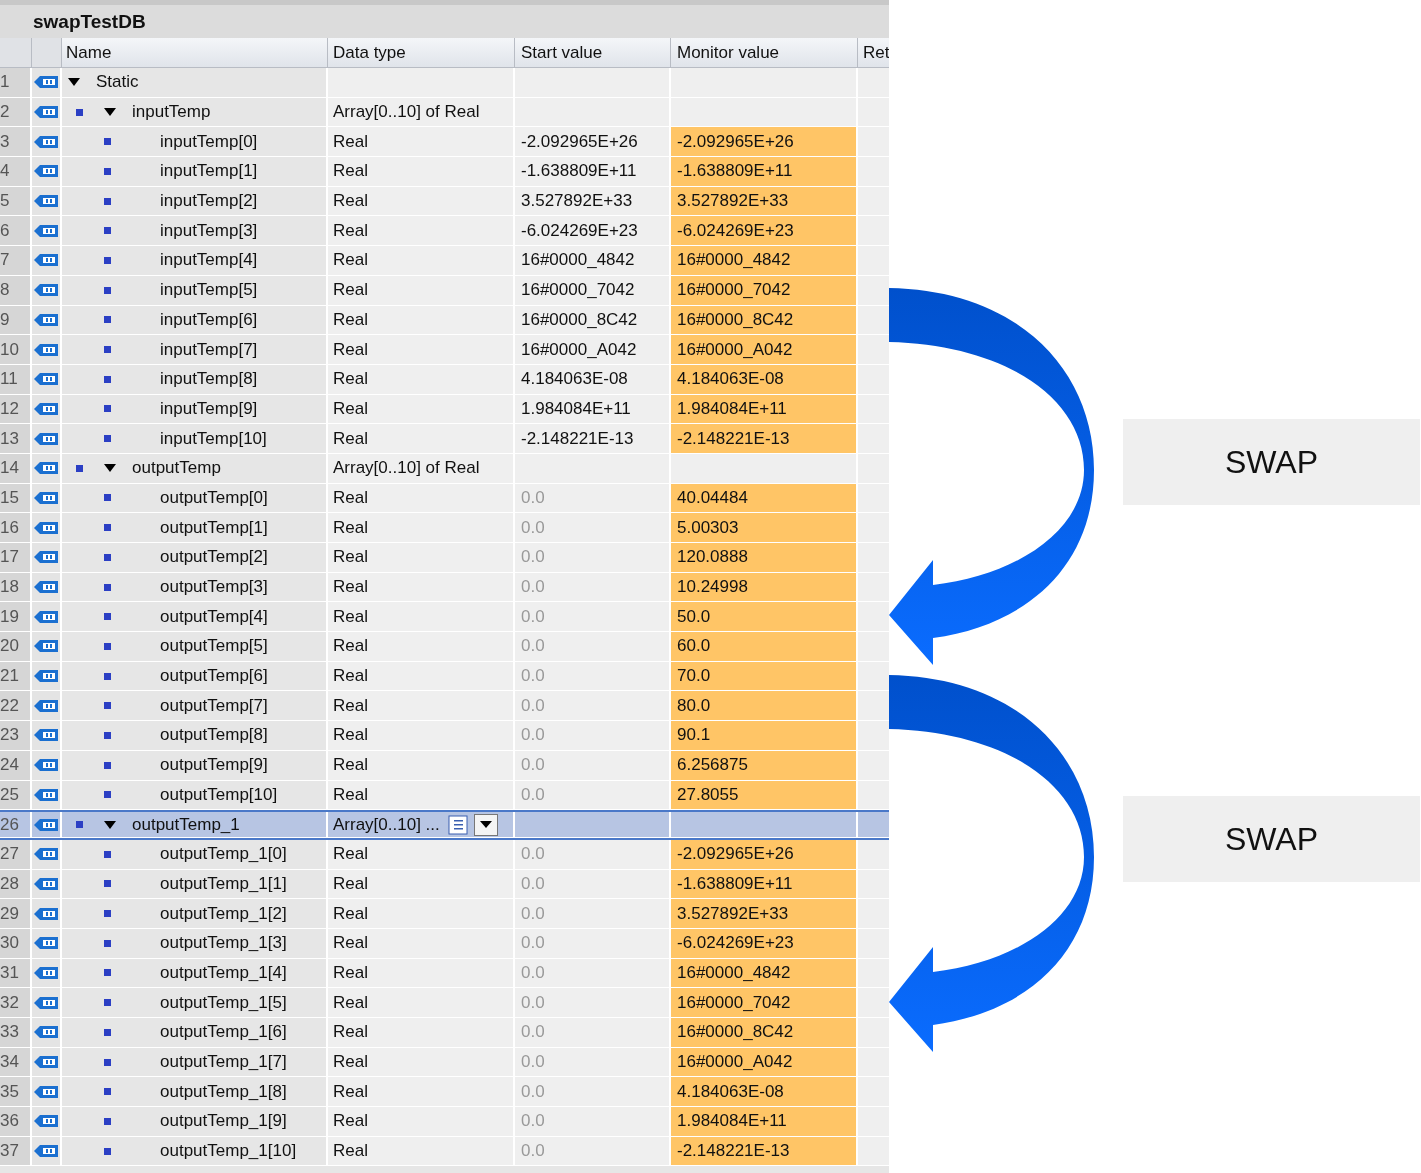 The width and height of the screenshot is (1421, 1173). What do you see at coordinates (444, 617) in the screenshot?
I see `table-row: 19 outputTemp[4] Real 0.0 50.0` at bounding box center [444, 617].